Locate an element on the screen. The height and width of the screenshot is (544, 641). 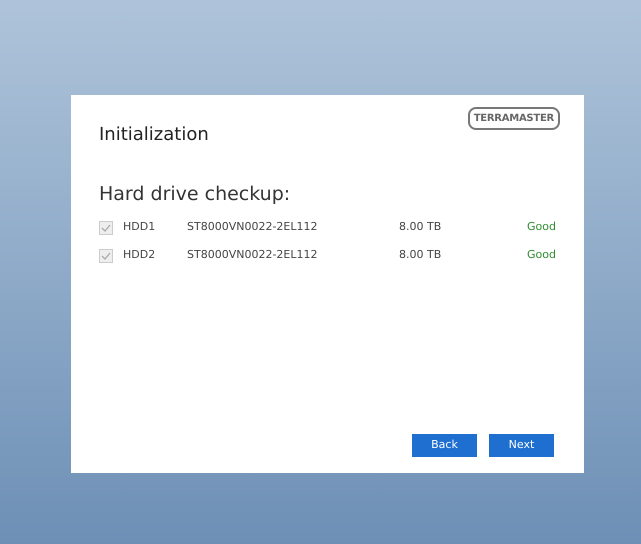
dialog-title: Initialization is located at coordinates (154, 135).